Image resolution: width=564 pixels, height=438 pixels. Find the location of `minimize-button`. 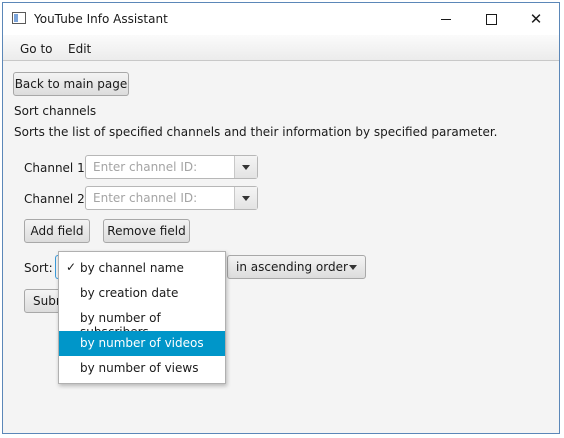

minimize-button is located at coordinates (446, 19).